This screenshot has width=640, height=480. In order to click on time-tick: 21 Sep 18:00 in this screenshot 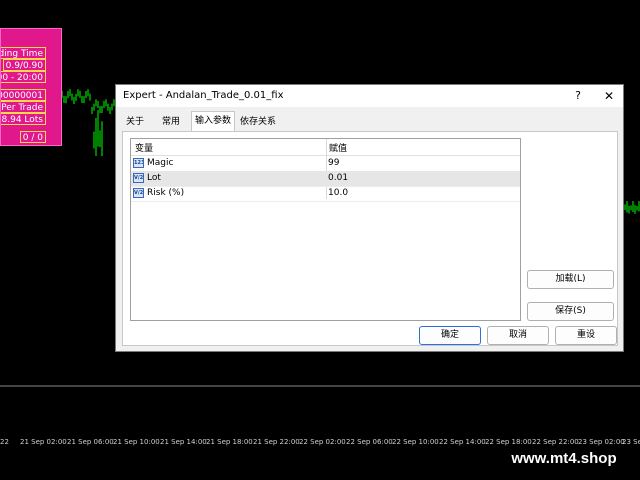, I will do `click(229, 442)`.